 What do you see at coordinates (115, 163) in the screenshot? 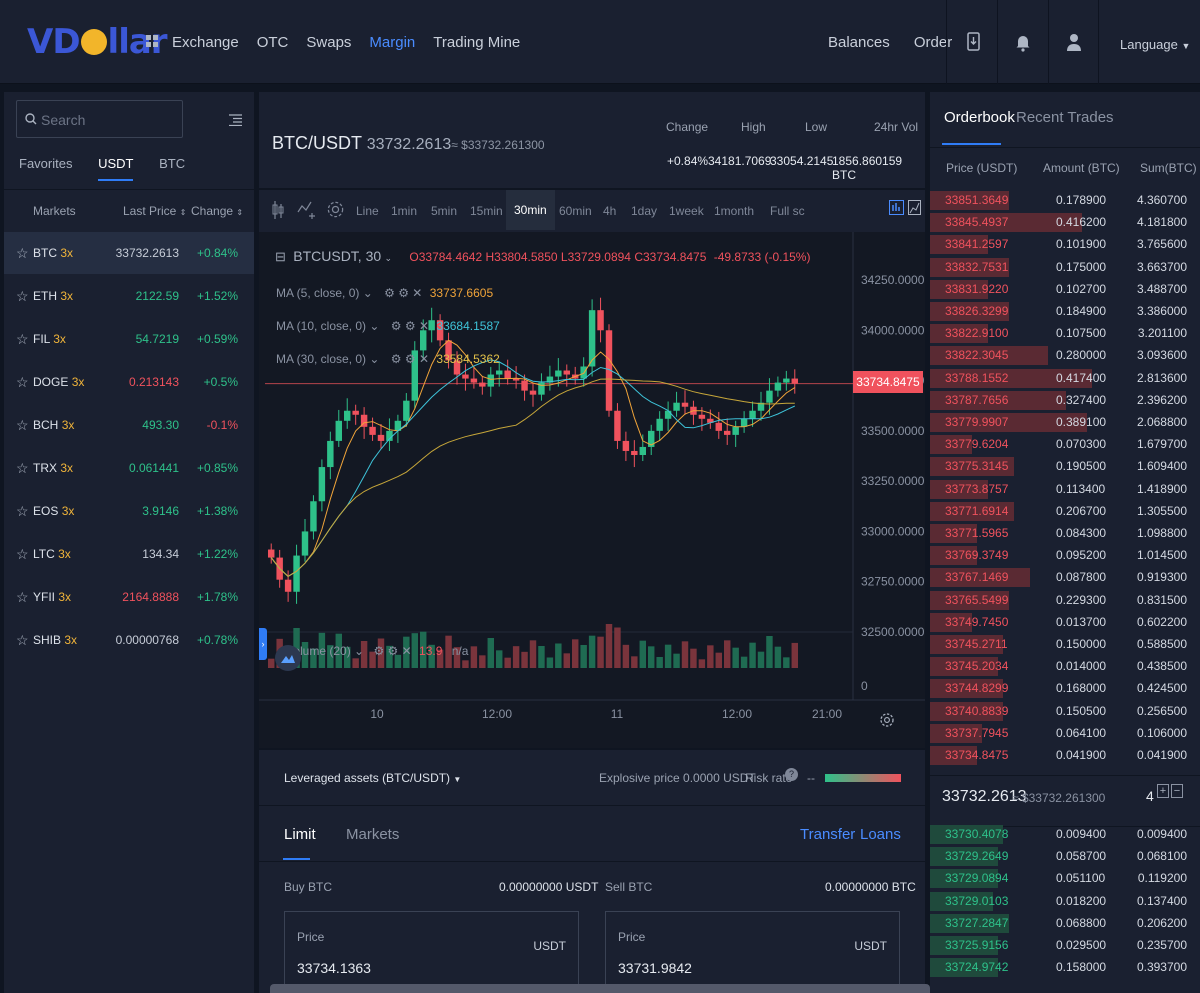
I see `tab-usdt: USDT` at bounding box center [115, 163].